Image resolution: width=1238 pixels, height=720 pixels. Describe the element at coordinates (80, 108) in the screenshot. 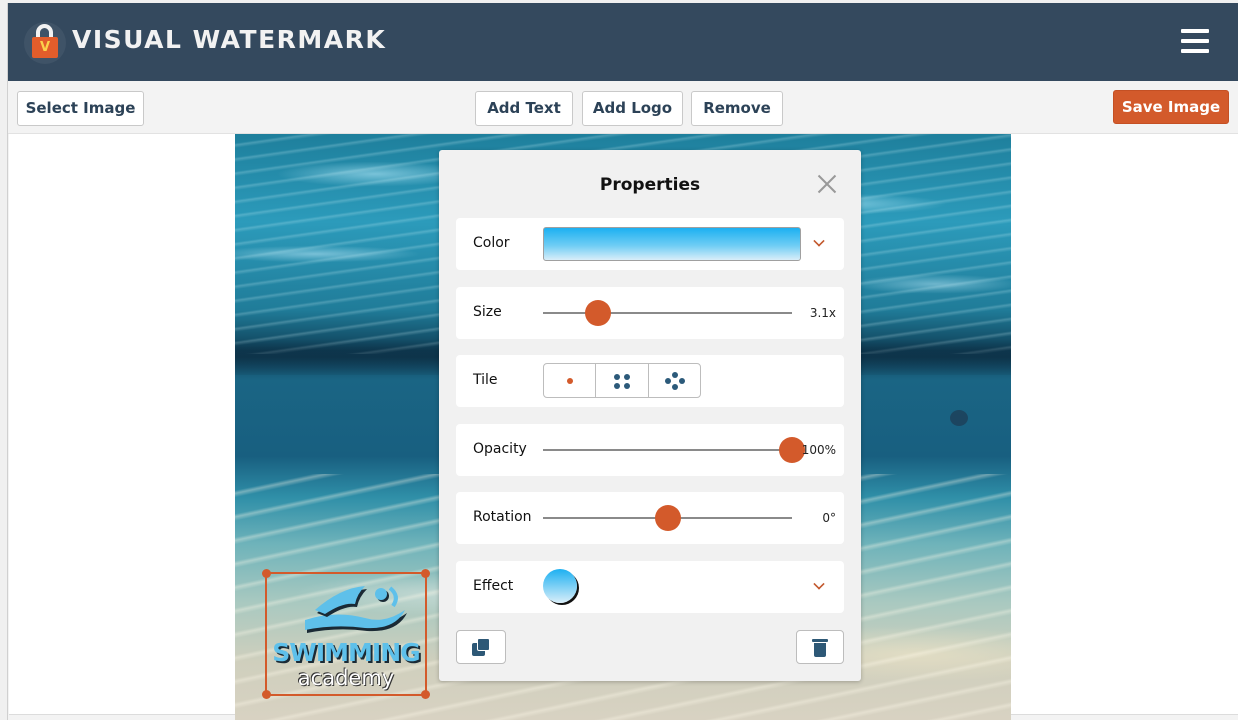

I see `select-image-button: Select Image` at that location.